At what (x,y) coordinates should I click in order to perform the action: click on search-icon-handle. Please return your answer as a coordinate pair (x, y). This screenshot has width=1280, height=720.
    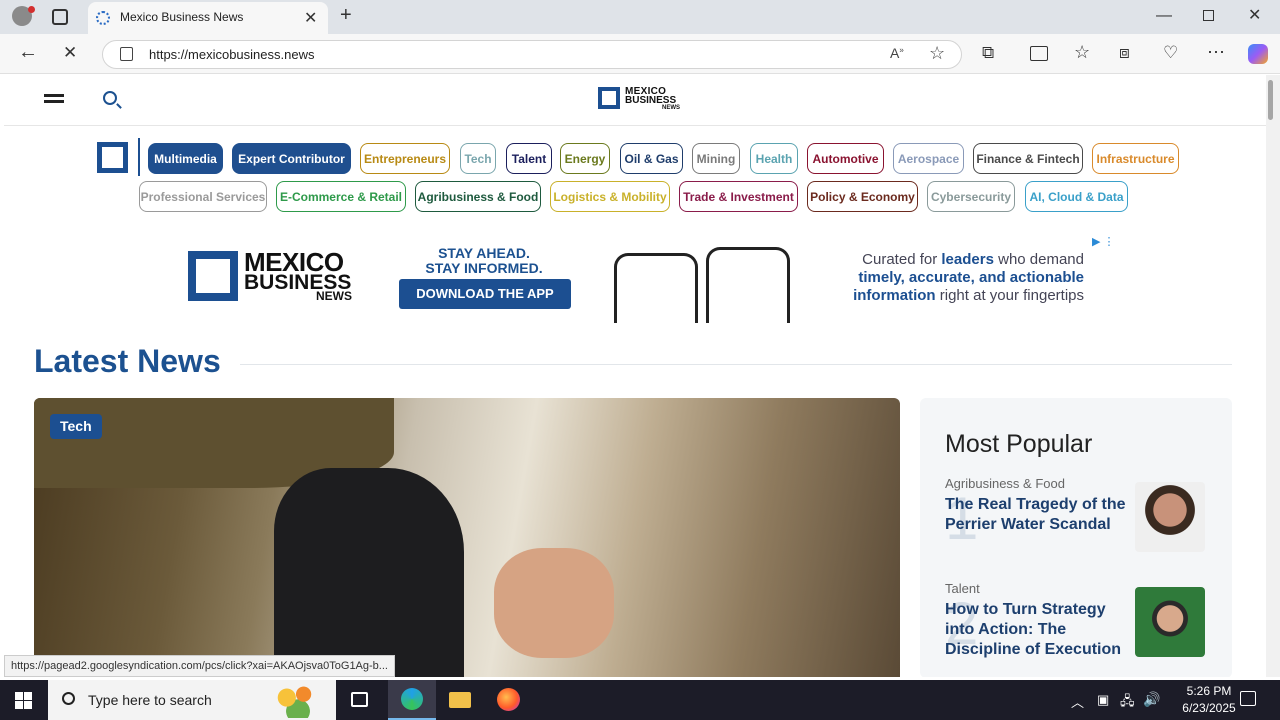
    Looking at the image, I should click on (119, 106).